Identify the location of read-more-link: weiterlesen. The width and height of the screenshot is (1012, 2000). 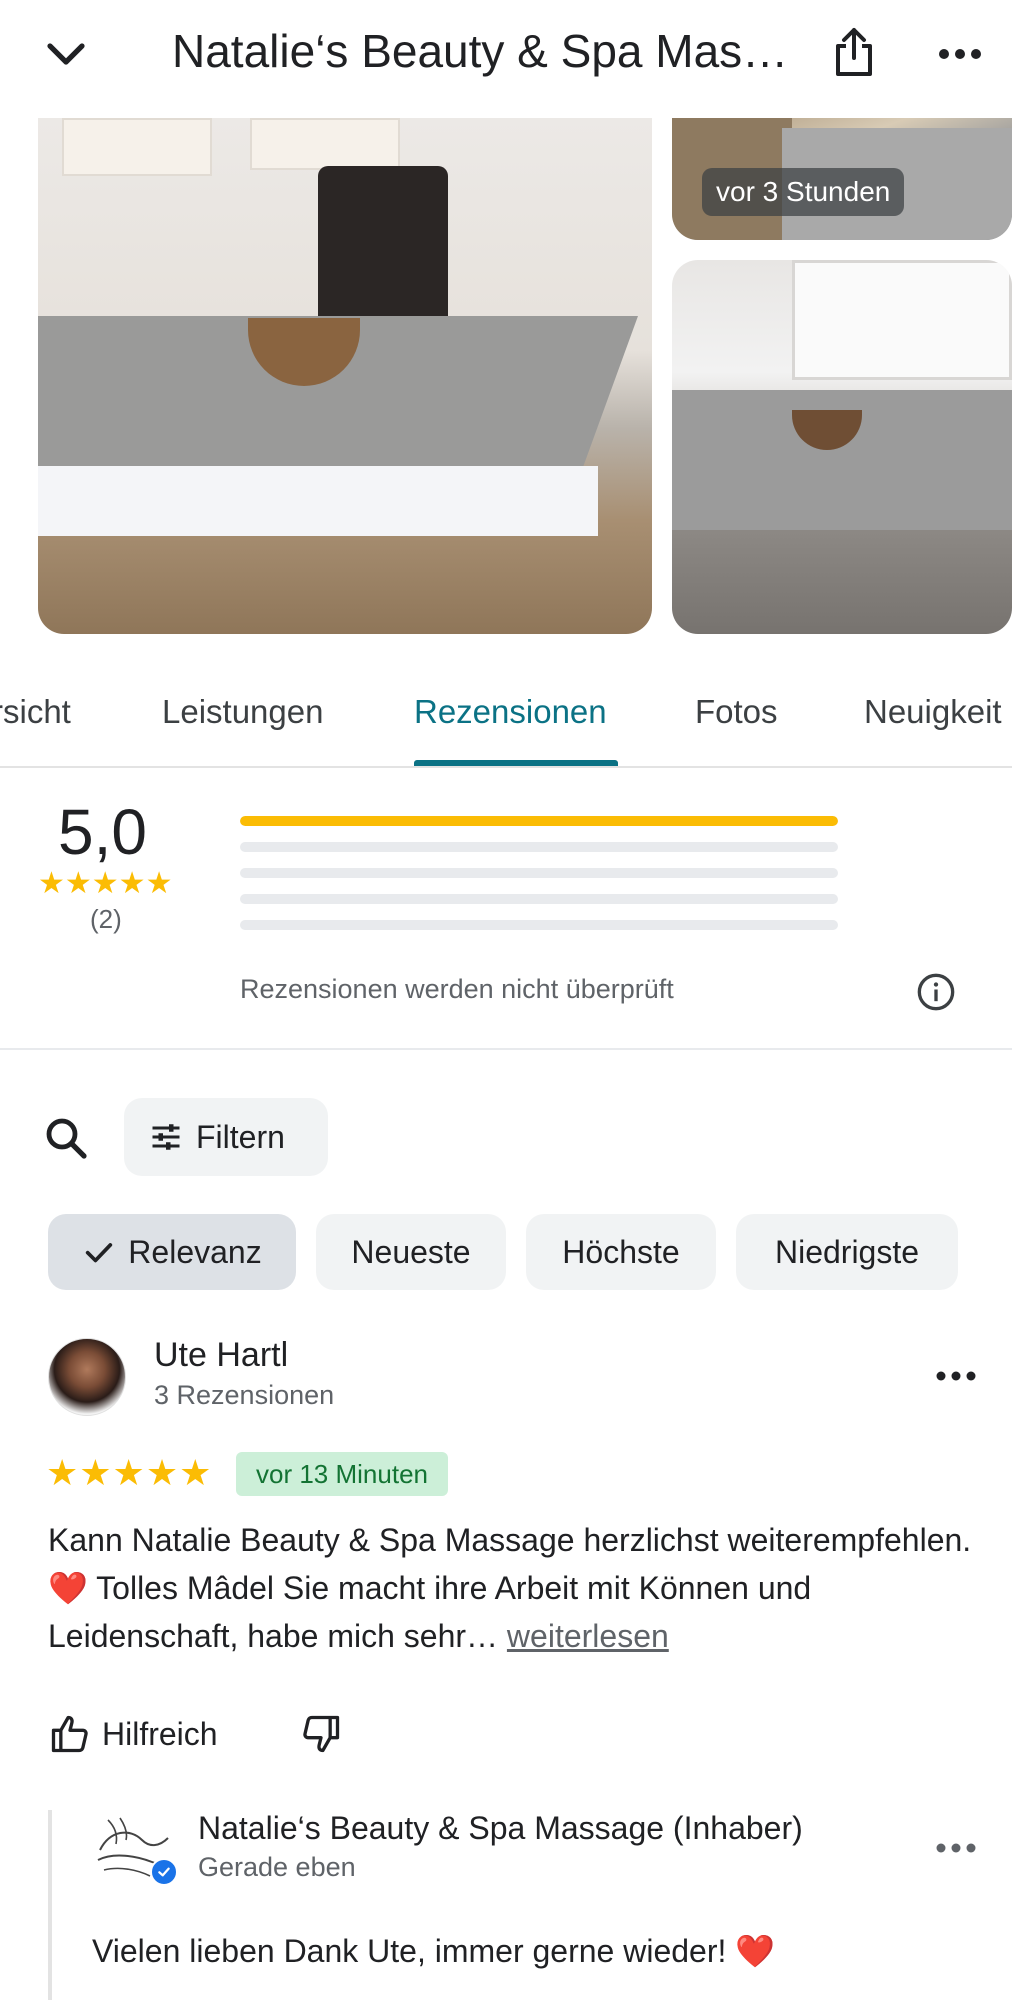
(588, 1636).